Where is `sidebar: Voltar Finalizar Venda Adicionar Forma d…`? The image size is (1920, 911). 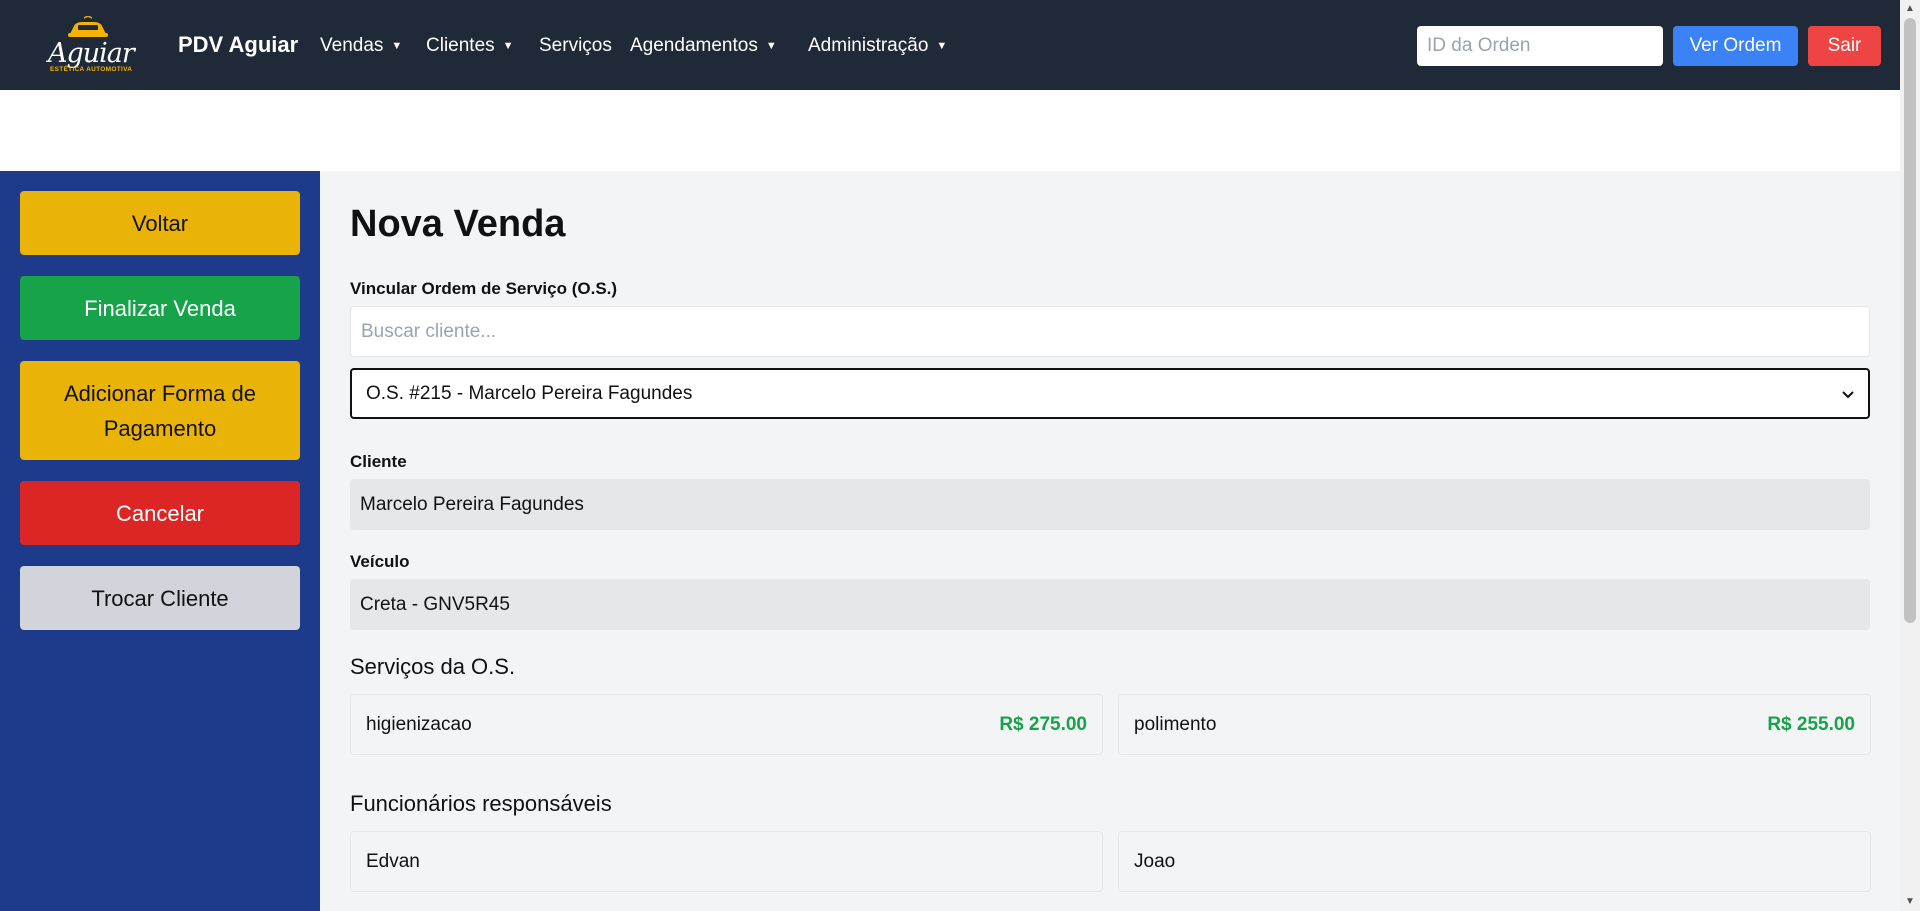 sidebar: Voltar Finalizar Venda Adicionar Forma d… is located at coordinates (160, 541).